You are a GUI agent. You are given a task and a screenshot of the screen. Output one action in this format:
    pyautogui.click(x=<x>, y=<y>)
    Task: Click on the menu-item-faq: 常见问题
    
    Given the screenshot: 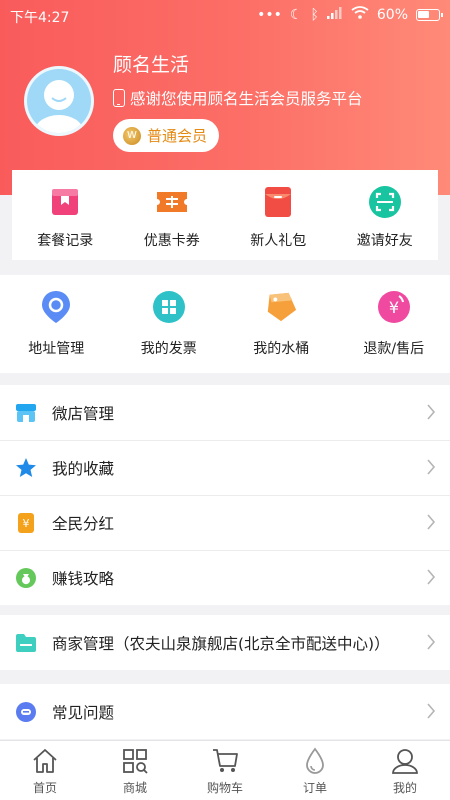 What is the action you would take?
    pyautogui.click(x=225, y=711)
    